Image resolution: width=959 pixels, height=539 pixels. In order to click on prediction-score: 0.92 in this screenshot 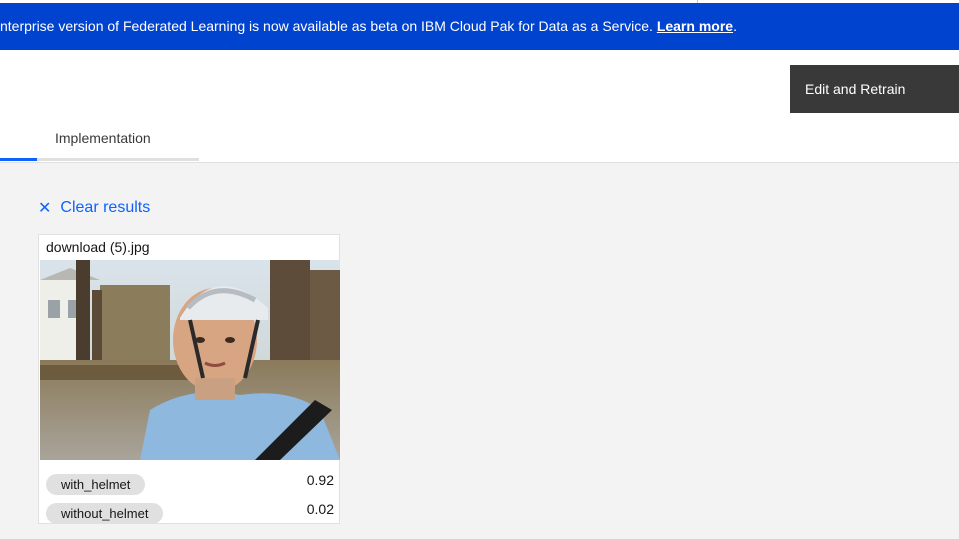, I will do `click(320, 480)`.